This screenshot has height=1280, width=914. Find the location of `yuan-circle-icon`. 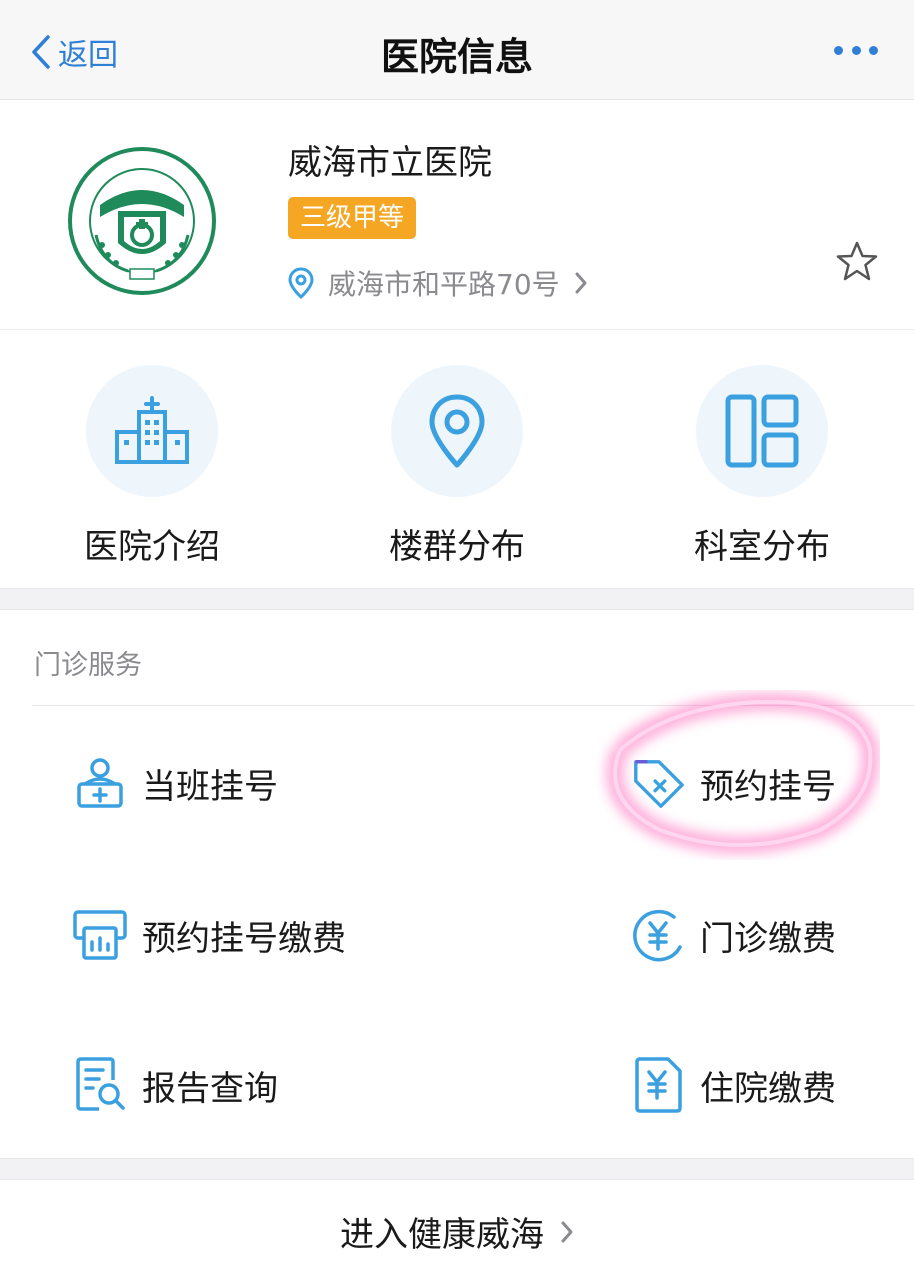

yuan-circle-icon is located at coordinates (658, 935).